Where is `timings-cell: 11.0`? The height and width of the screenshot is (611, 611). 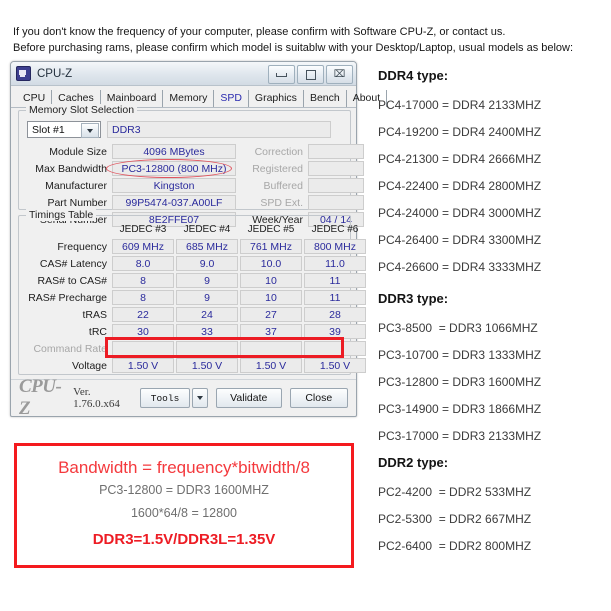
timings-cell: 11.0 is located at coordinates (335, 263).